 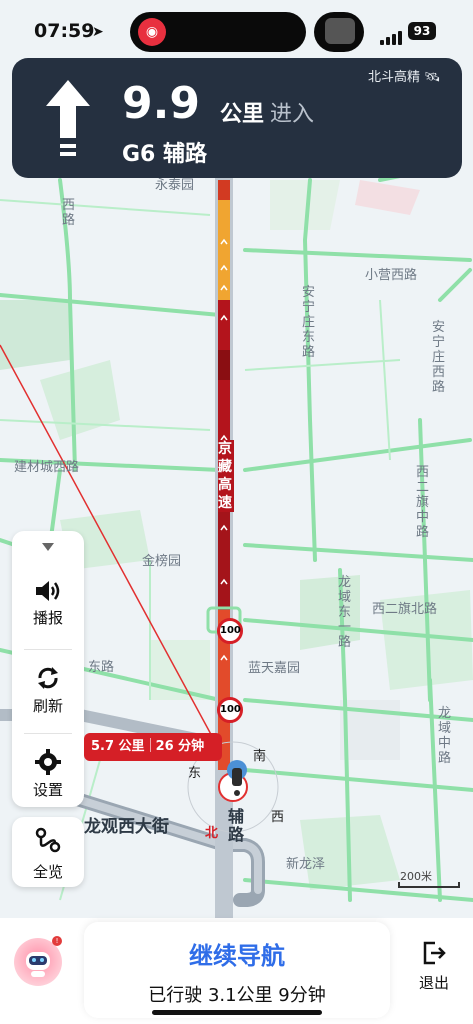 What do you see at coordinates (226, 476) in the screenshot?
I see `route-name-label: 京藏高速` at bounding box center [226, 476].